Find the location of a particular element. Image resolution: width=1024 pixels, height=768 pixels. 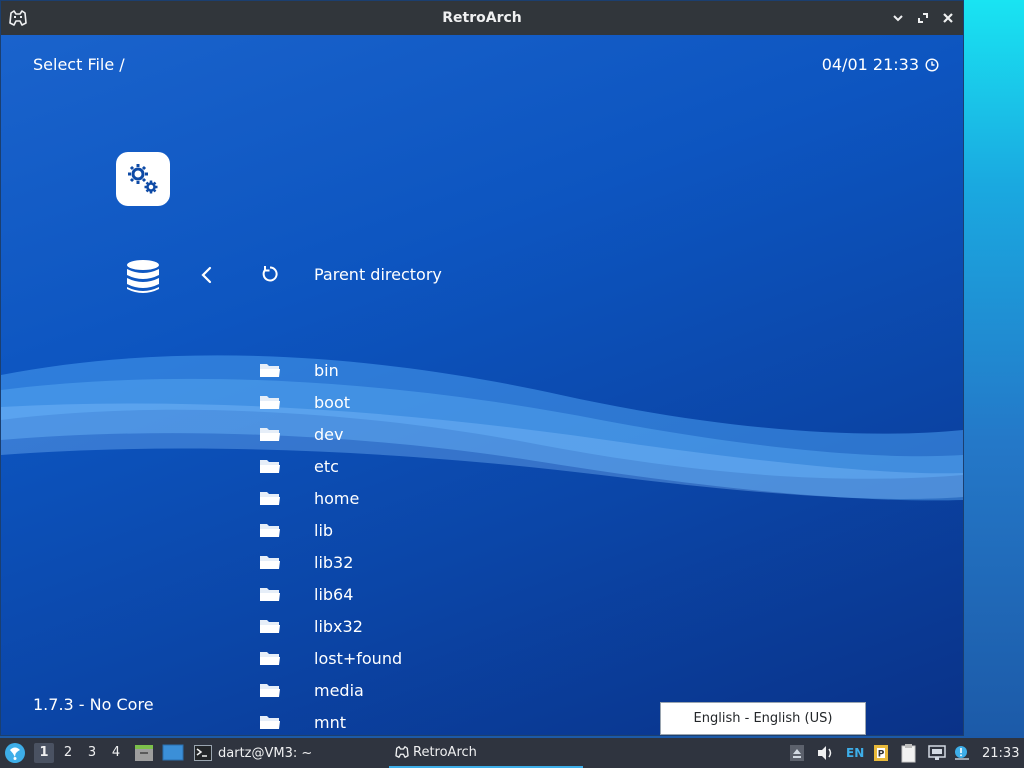

settings-tab is located at coordinates (143, 179).